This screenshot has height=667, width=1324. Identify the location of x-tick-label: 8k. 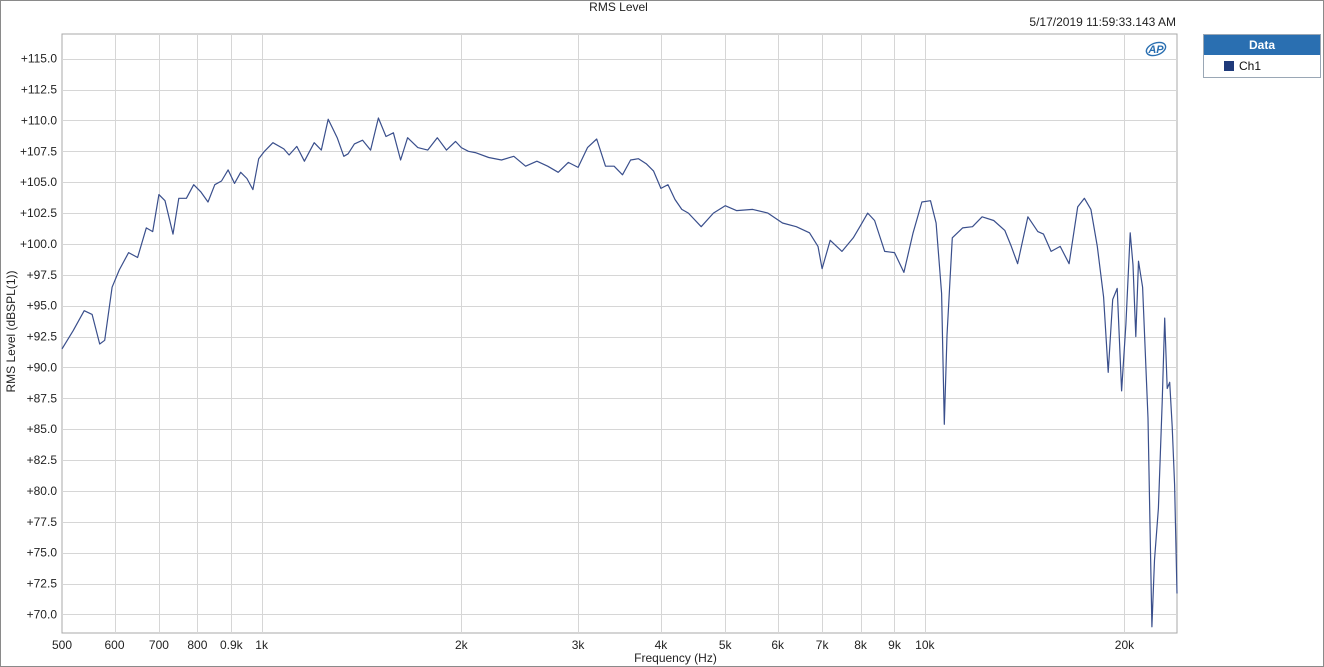
(861, 645).